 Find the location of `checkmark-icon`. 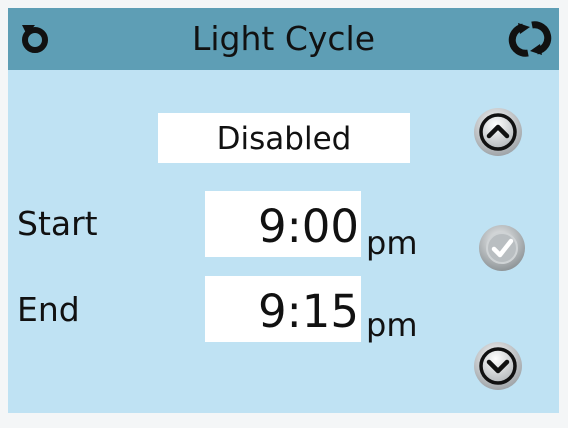

checkmark-icon is located at coordinates (502, 248).